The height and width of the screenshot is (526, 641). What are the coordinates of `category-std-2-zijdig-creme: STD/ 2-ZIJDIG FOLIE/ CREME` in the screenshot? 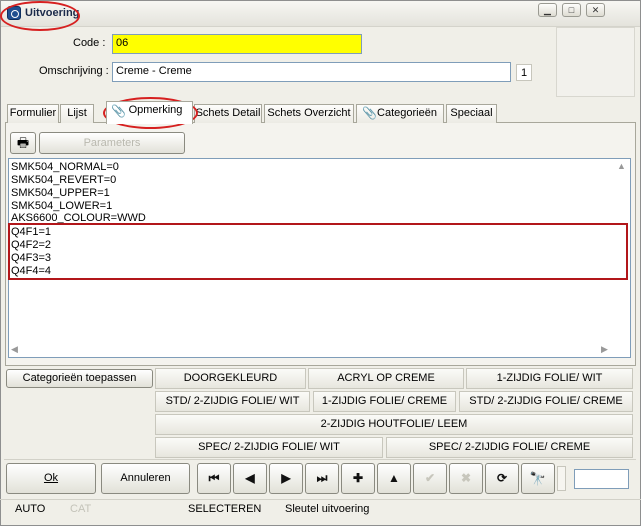 It's located at (546, 401).